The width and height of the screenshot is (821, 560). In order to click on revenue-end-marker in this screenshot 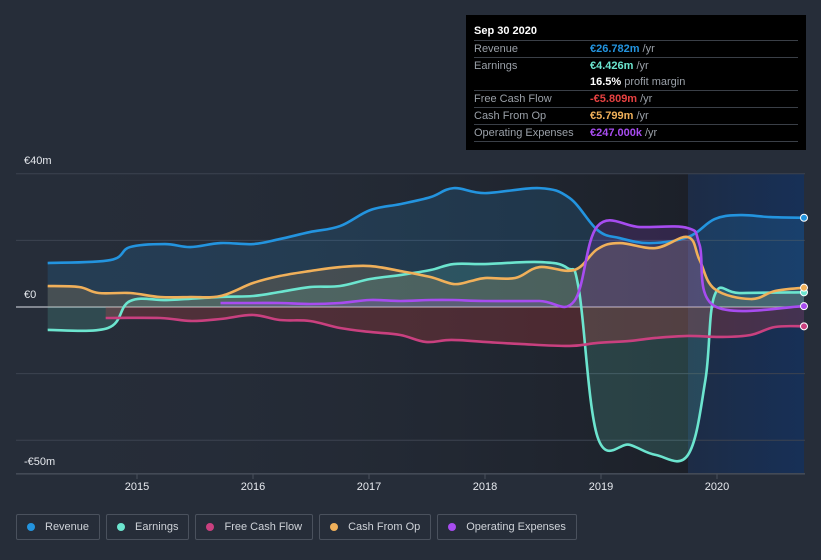, I will do `click(804, 217)`.